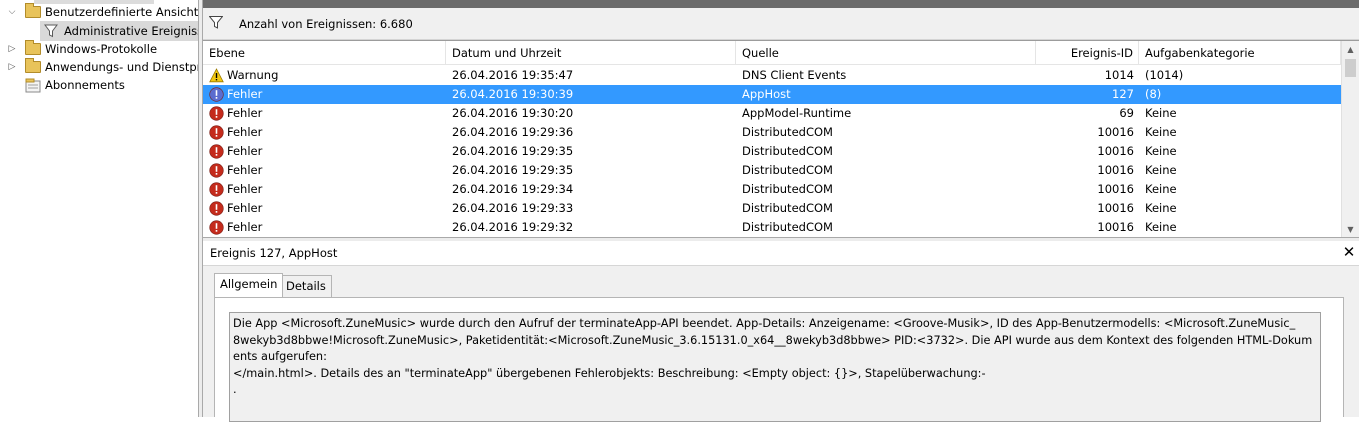 This screenshot has width=1359, height=422. I want to click on scroll-down-arrow-icon: ▼, so click(1350, 229).